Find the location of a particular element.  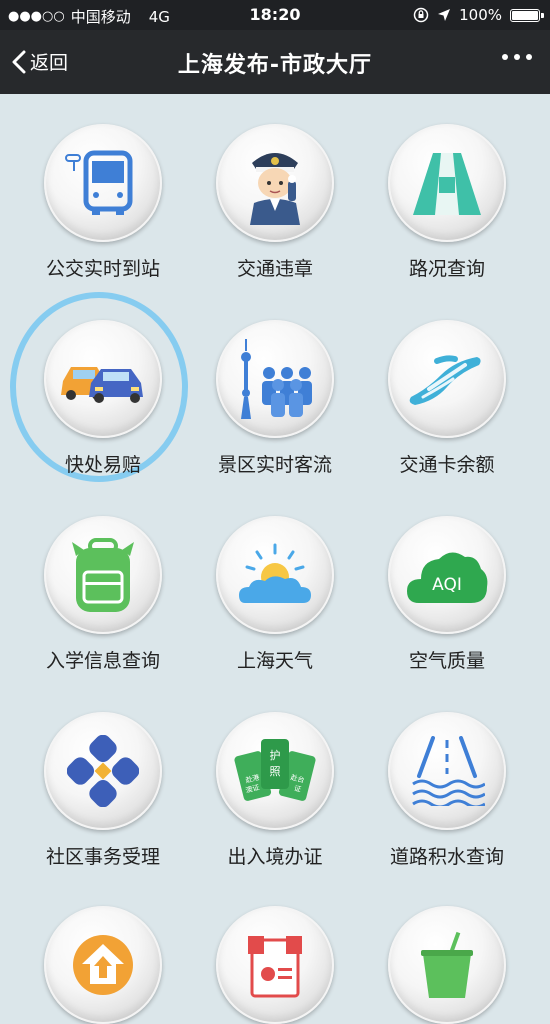

page-title: 上海发布-市政大厅 is located at coordinates (275, 65).